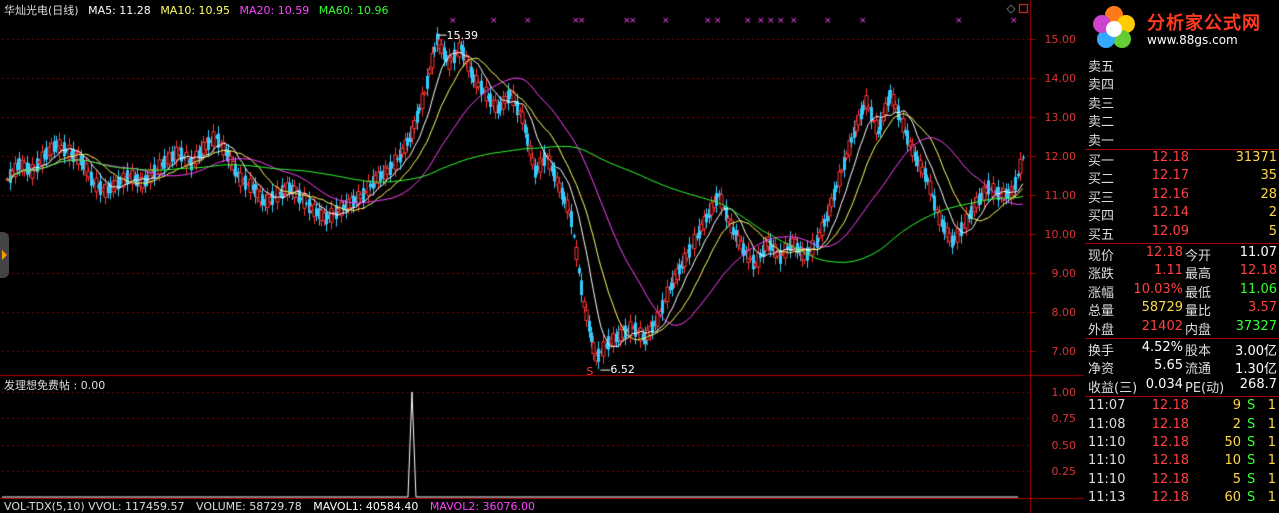 This screenshot has height=513, width=1279. What do you see at coordinates (482, 506) in the screenshot?
I see `mavol2-value: MAVOL2: 36076.00` at bounding box center [482, 506].